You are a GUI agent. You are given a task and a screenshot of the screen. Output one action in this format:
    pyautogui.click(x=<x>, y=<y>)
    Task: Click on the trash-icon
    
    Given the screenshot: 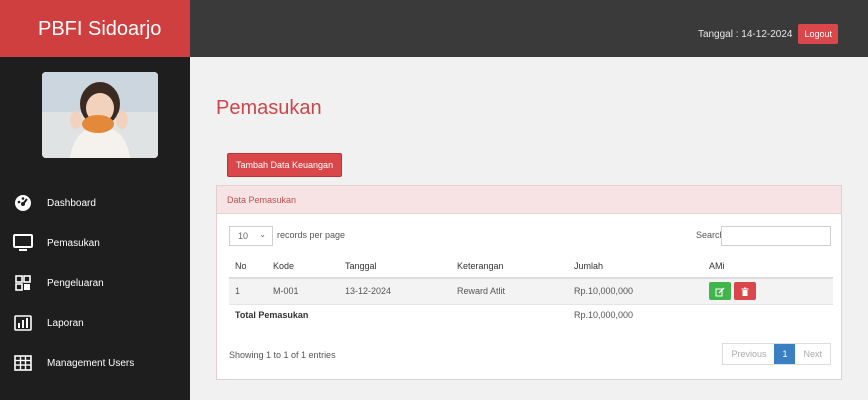 What is the action you would take?
    pyautogui.click(x=745, y=291)
    